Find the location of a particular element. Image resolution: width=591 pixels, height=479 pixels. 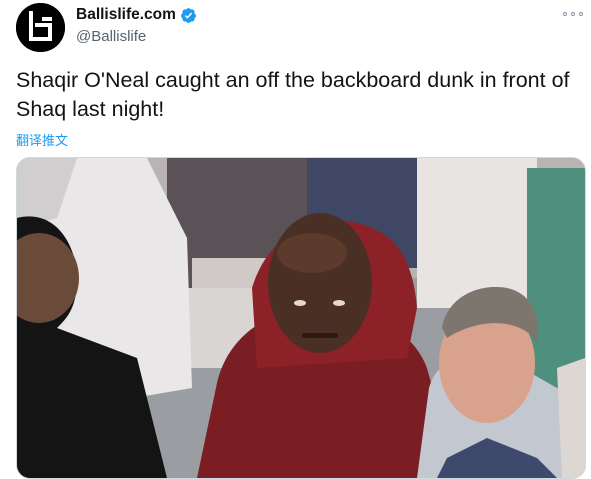

ballislife-logo-icon is located at coordinates (40, 27).